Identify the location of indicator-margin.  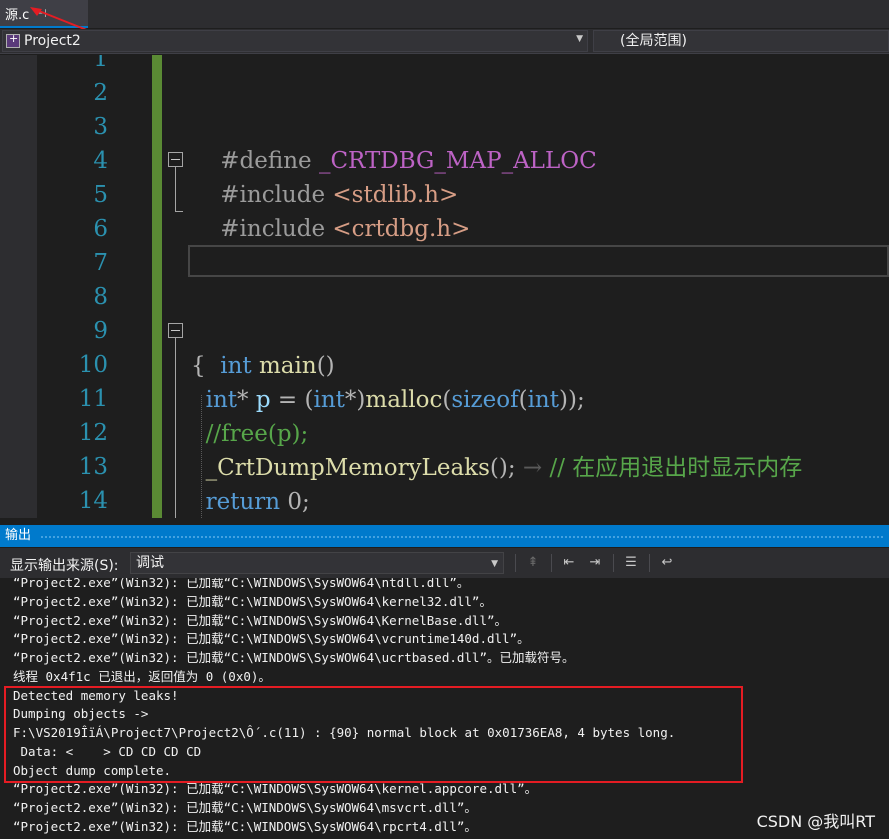
(18, 286).